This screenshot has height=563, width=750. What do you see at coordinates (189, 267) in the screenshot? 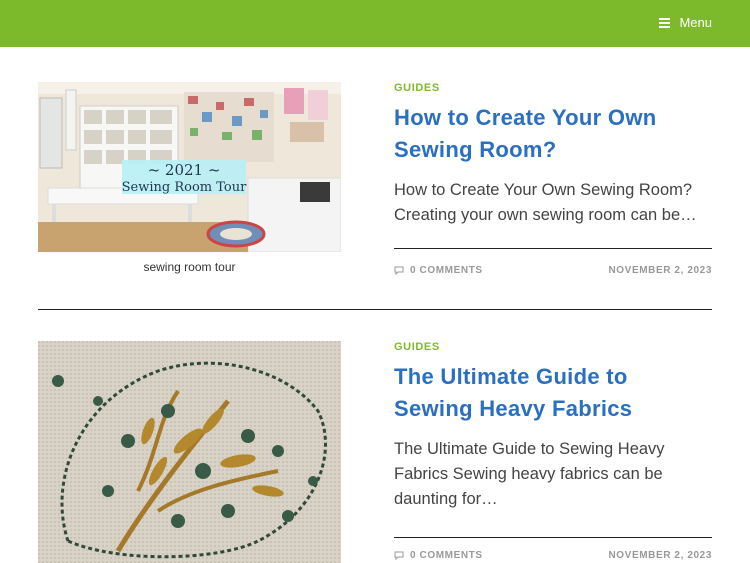
I see `image-caption: sewing room tour` at bounding box center [189, 267].